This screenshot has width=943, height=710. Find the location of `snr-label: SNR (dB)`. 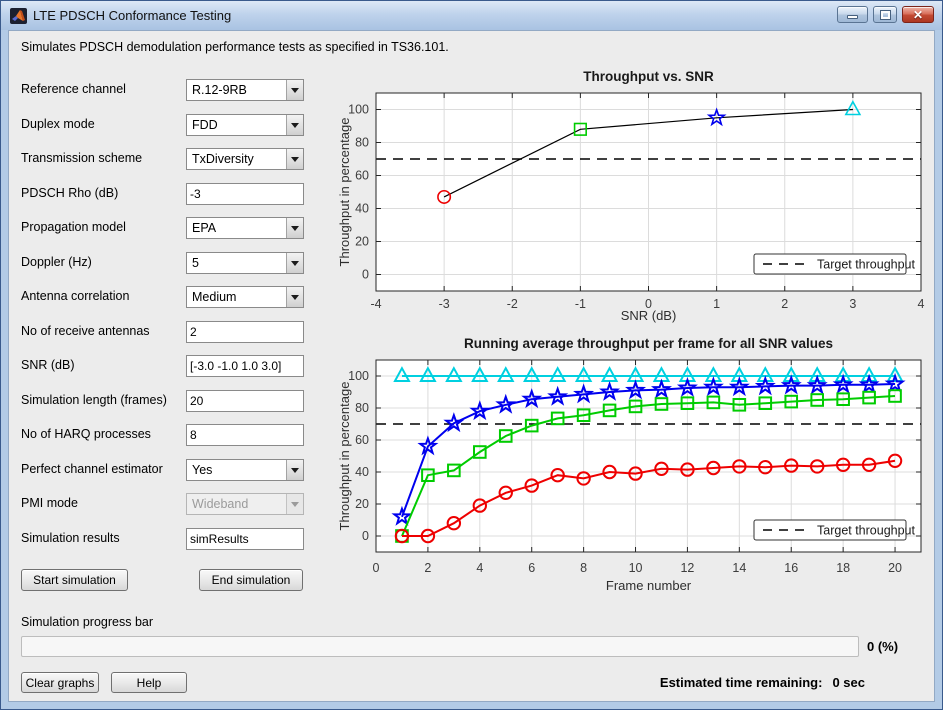

snr-label: SNR (dB) is located at coordinates (48, 365).